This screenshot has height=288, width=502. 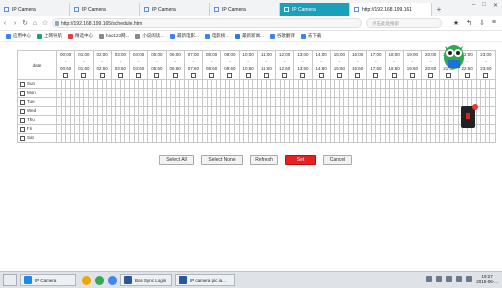 What do you see at coordinates (207, 23) in the screenshot?
I see `address-bar: http://192.168.199.165/schedule.htm` at bounding box center [207, 23].